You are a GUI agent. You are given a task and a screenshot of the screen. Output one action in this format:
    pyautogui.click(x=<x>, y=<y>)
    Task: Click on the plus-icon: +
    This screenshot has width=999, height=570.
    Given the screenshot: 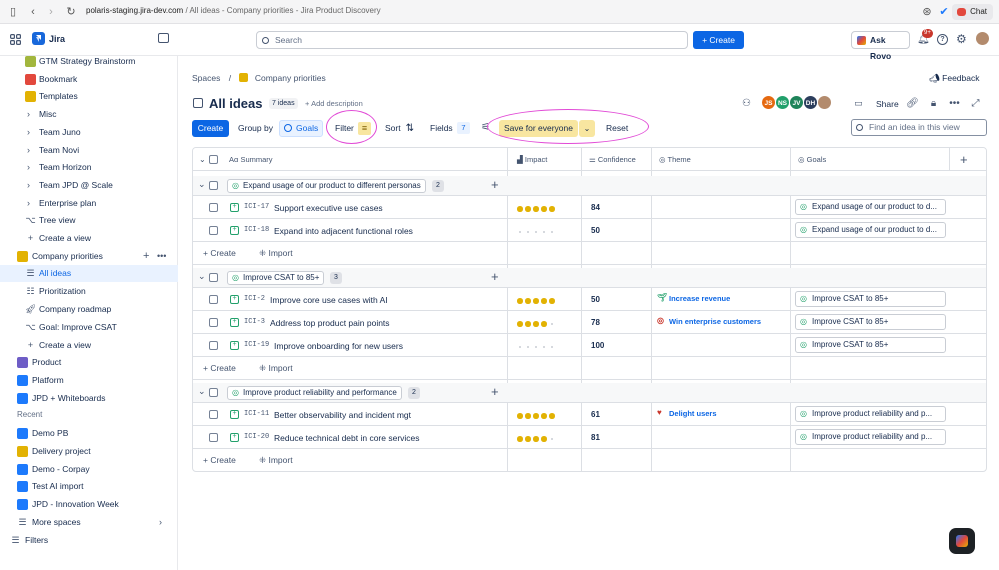 What is the action you would take?
    pyautogui.click(x=146, y=256)
    